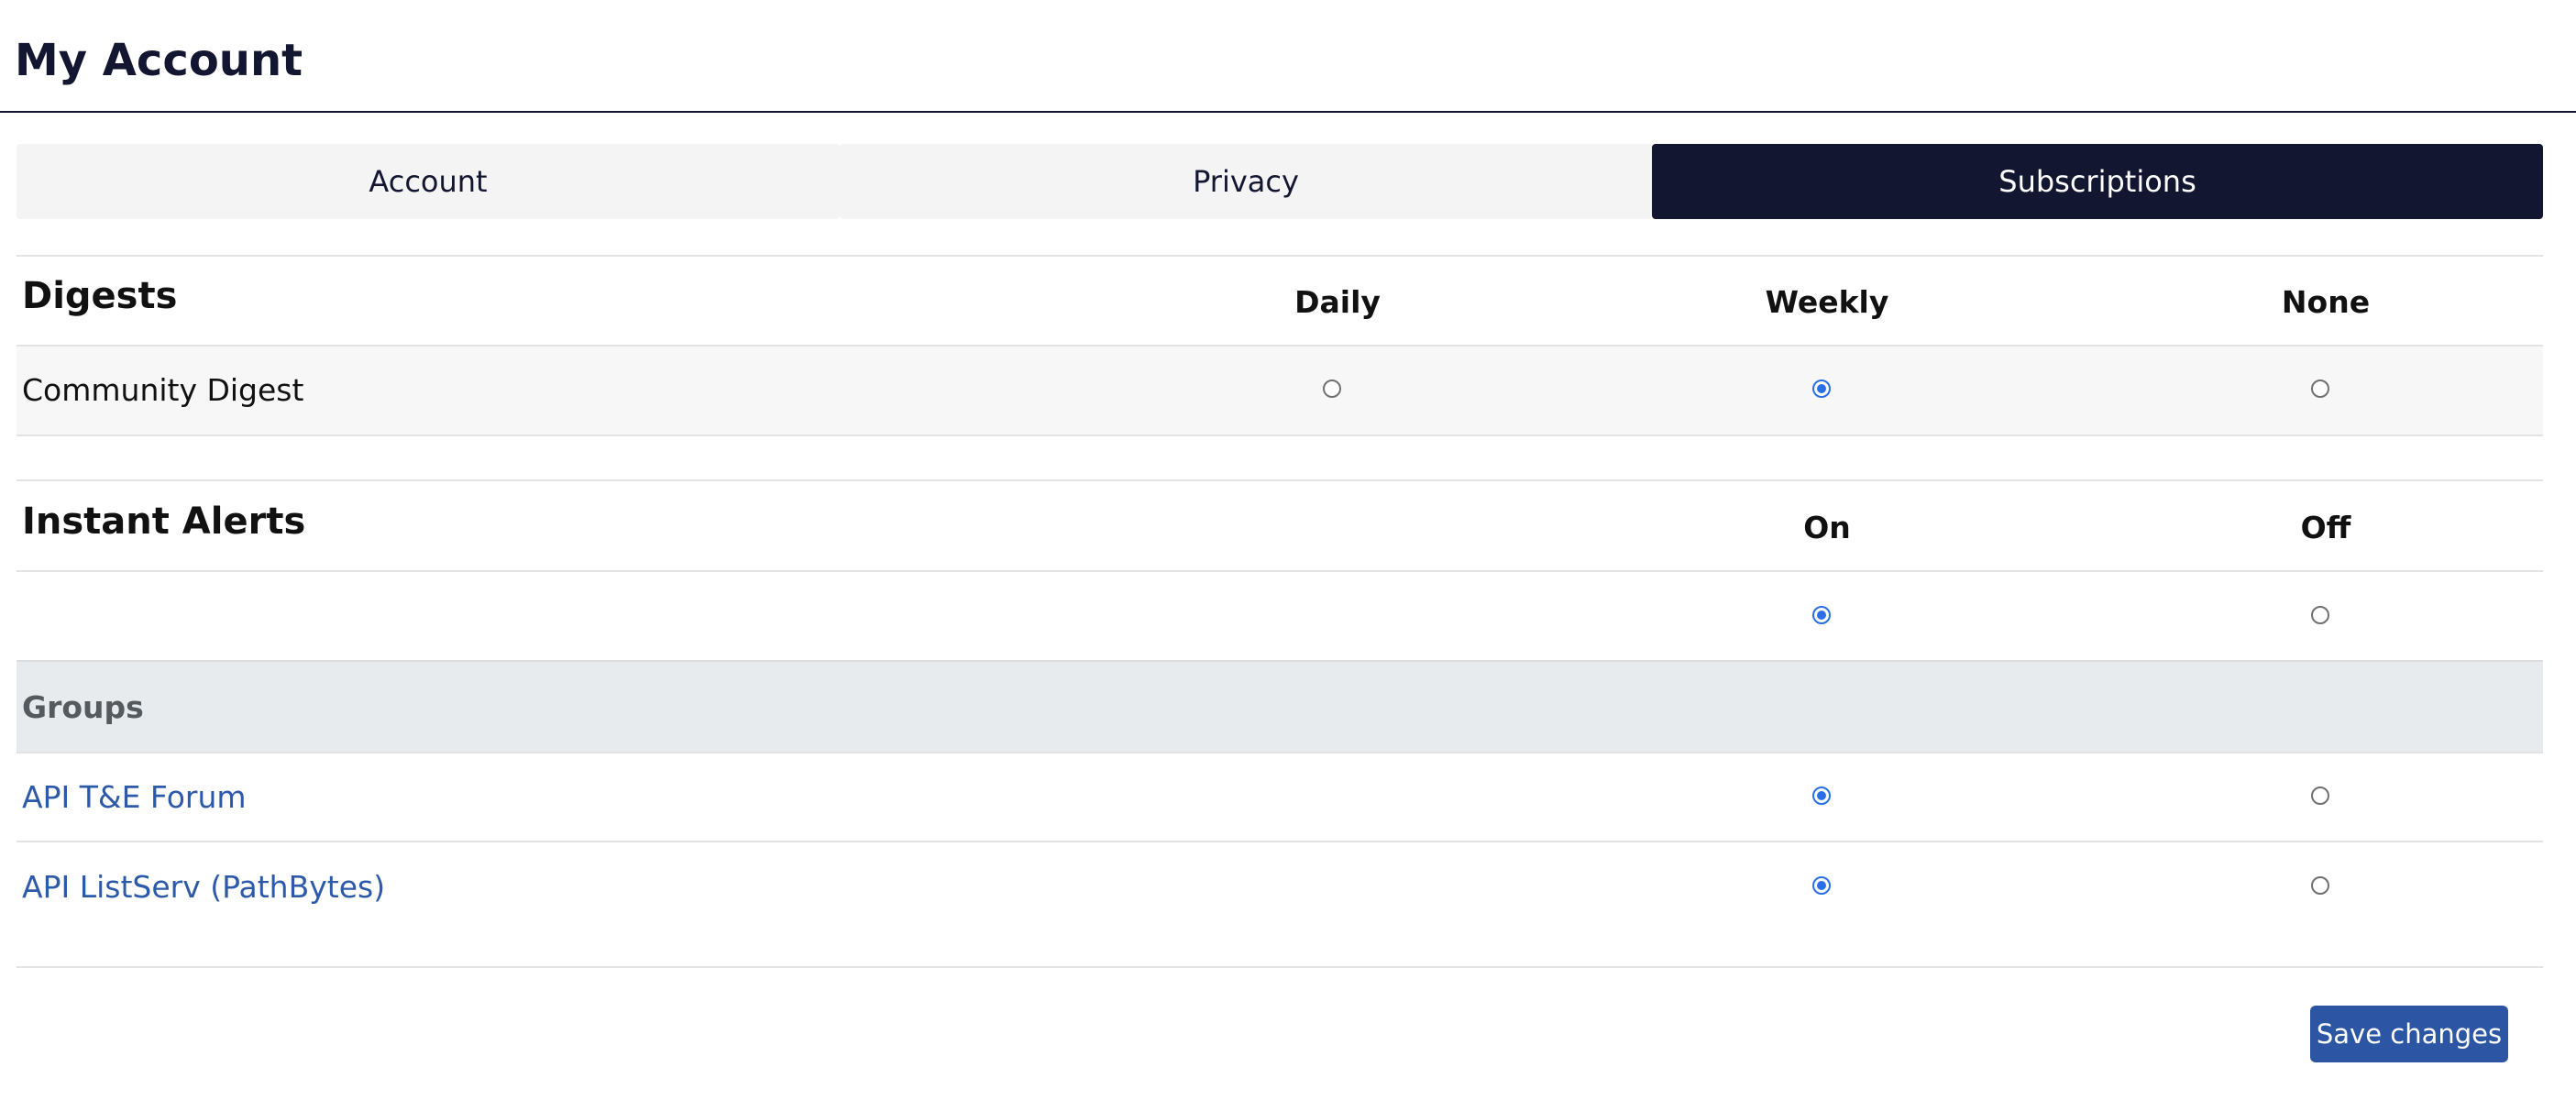 This screenshot has width=2576, height=1100. Describe the element at coordinates (164, 521) in the screenshot. I see `instant-alerts-heading: Instant Alerts` at that location.